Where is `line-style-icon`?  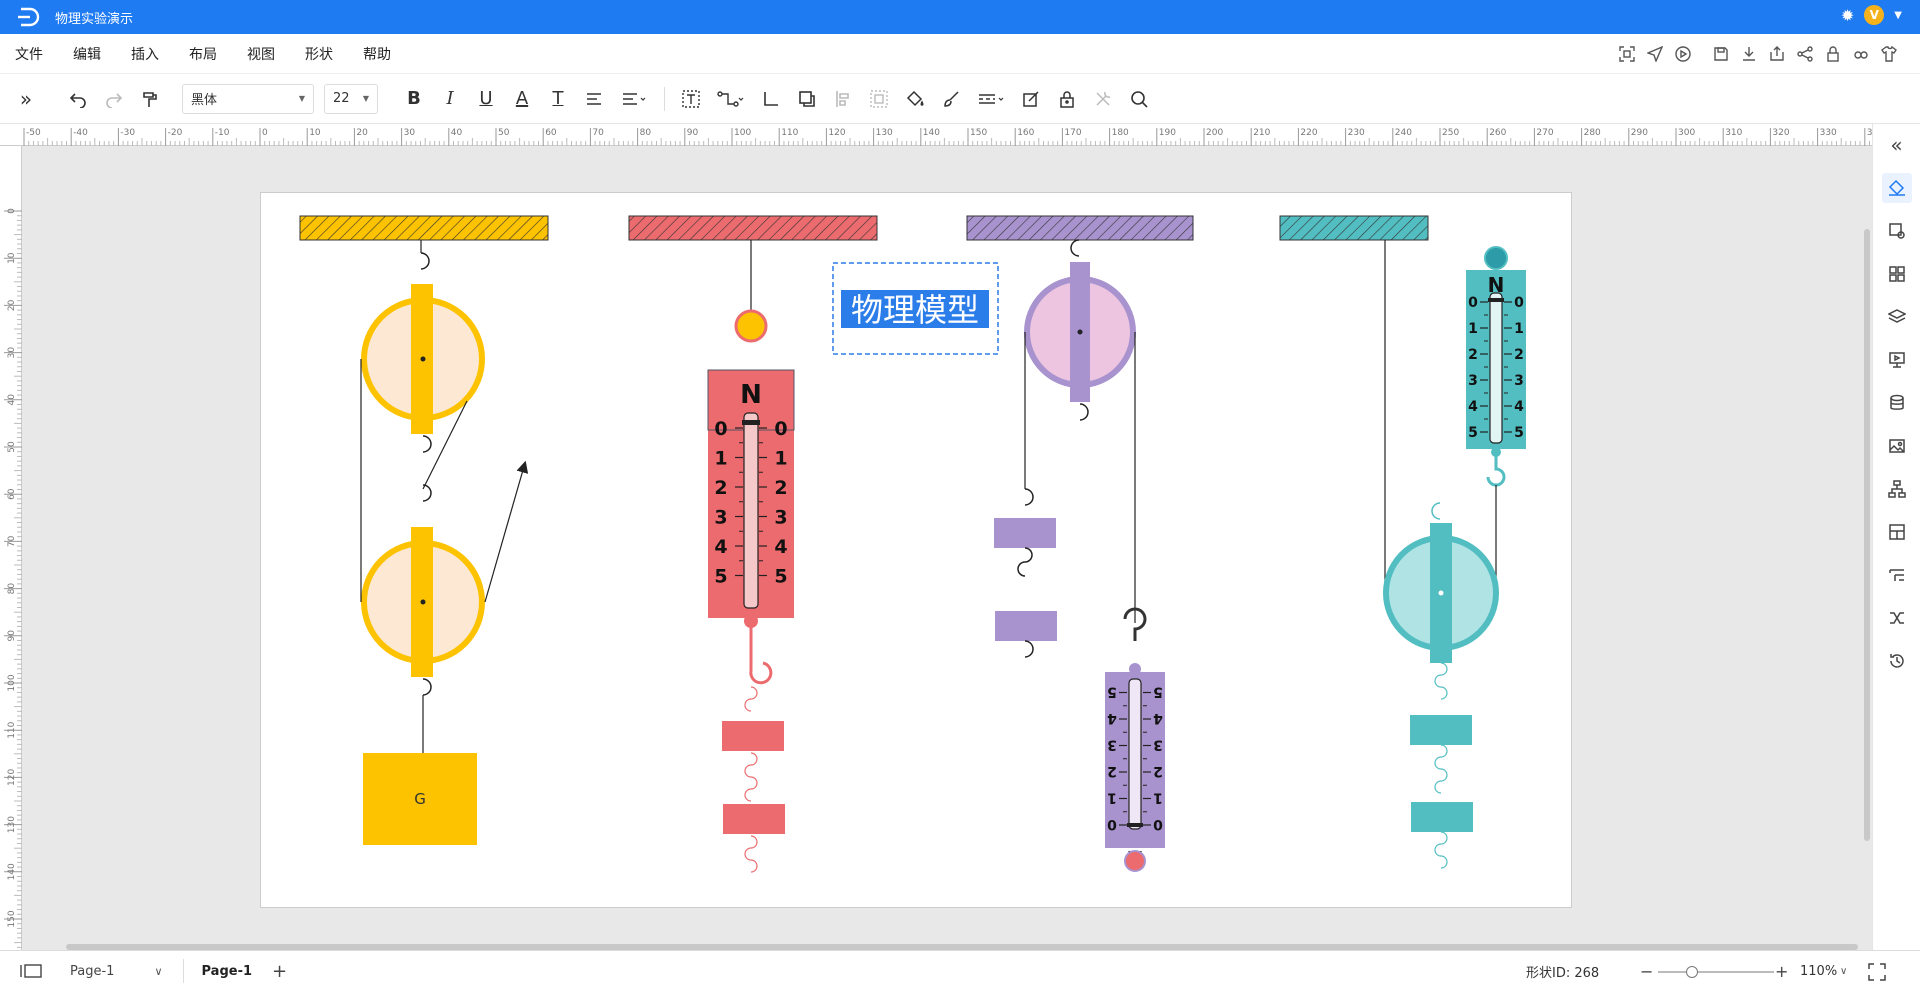
line-style-icon is located at coordinates (991, 99).